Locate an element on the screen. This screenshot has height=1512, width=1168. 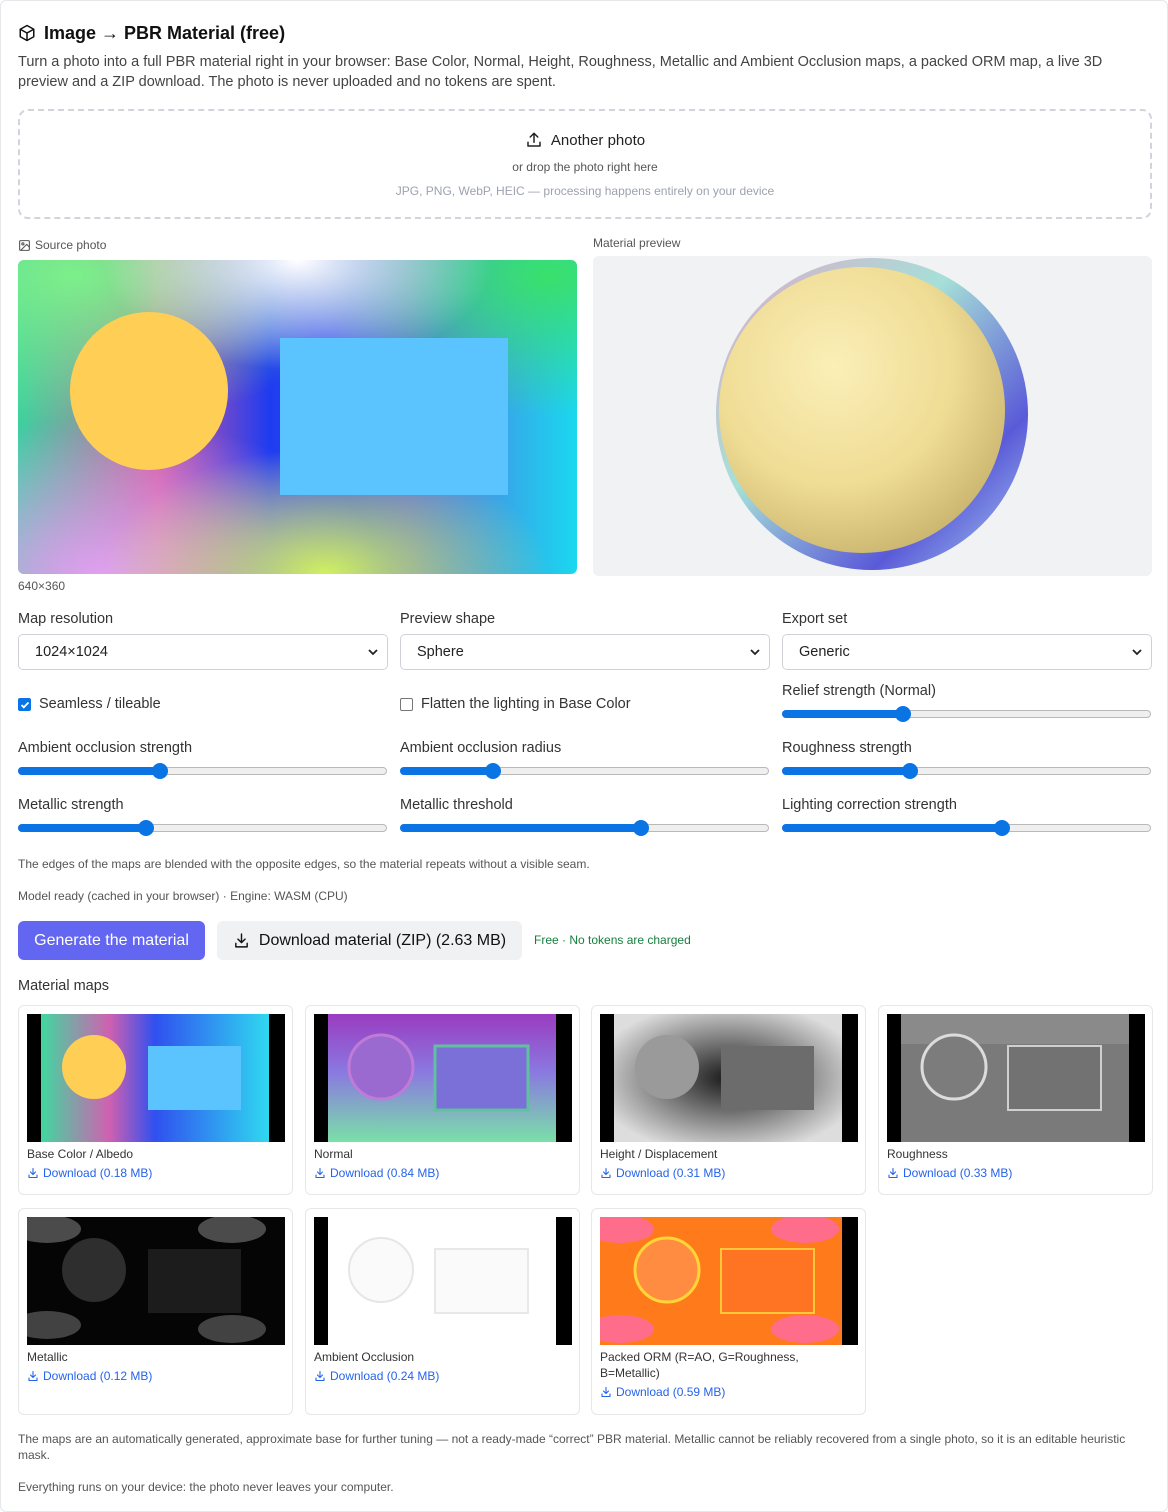
page-title: Image → PBR Material (free) is located at coordinates (151, 33).